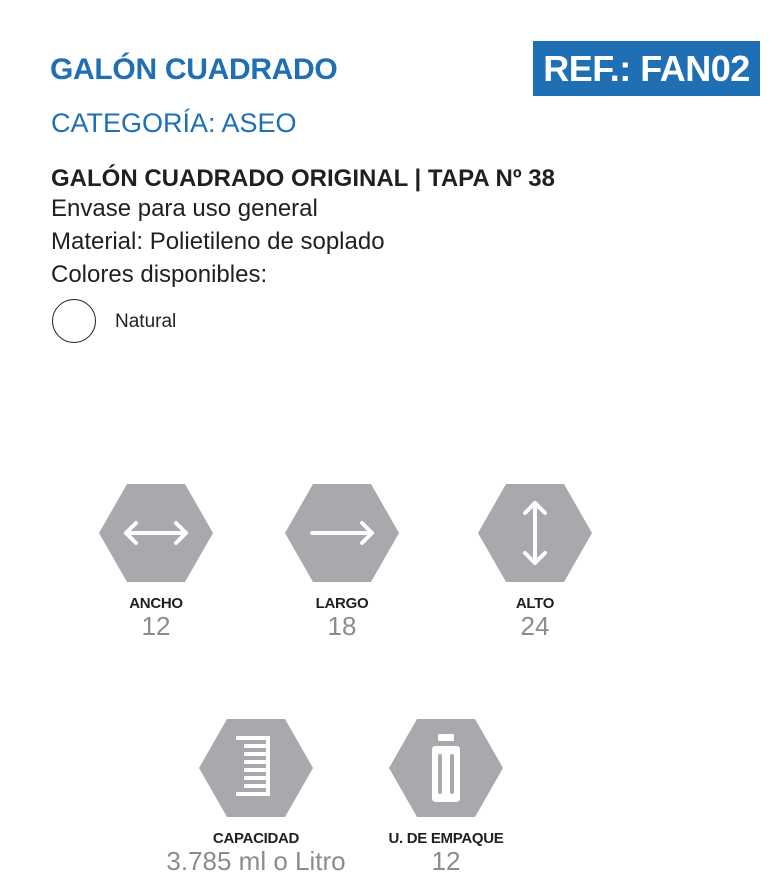  I want to click on description-material: Material: Polietileno de soplado, so click(218, 241).